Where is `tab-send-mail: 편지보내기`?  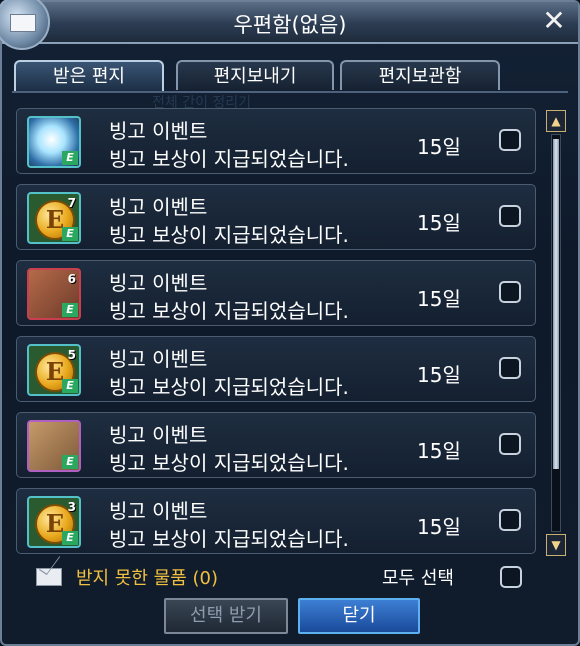 tab-send-mail: 편지보내기 is located at coordinates (255, 75).